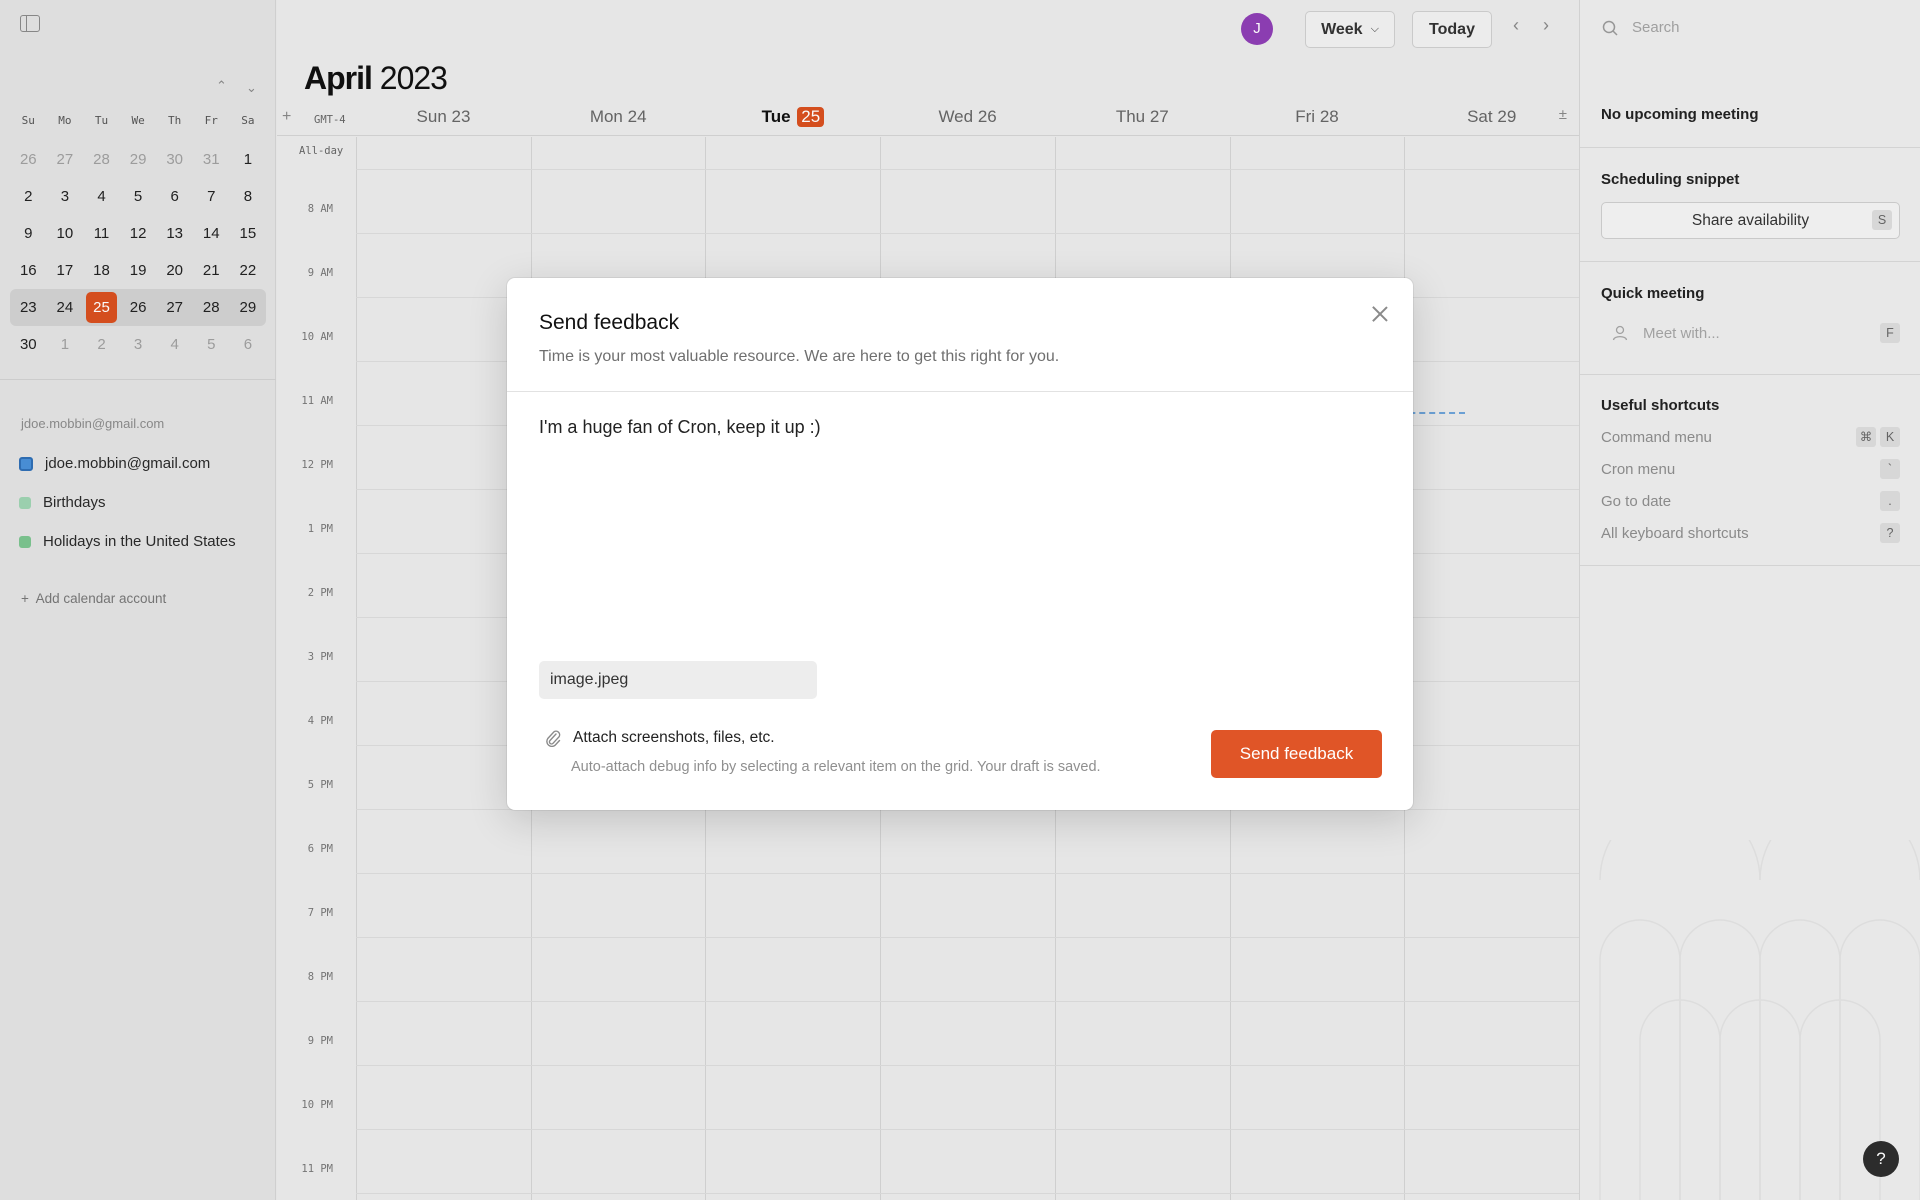 This screenshot has width=1920, height=1200. I want to click on attach-files-button: Attach screenshots, files, etc., so click(660, 738).